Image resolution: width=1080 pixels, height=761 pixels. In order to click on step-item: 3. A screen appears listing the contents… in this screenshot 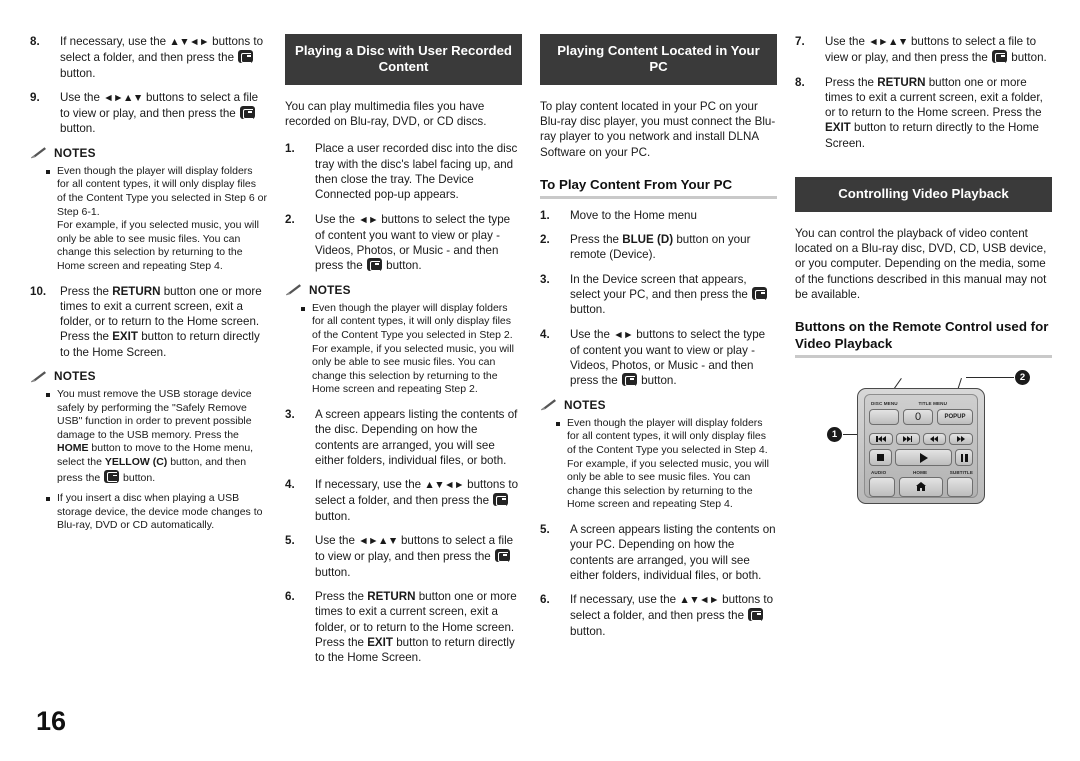, I will do `click(403, 437)`.